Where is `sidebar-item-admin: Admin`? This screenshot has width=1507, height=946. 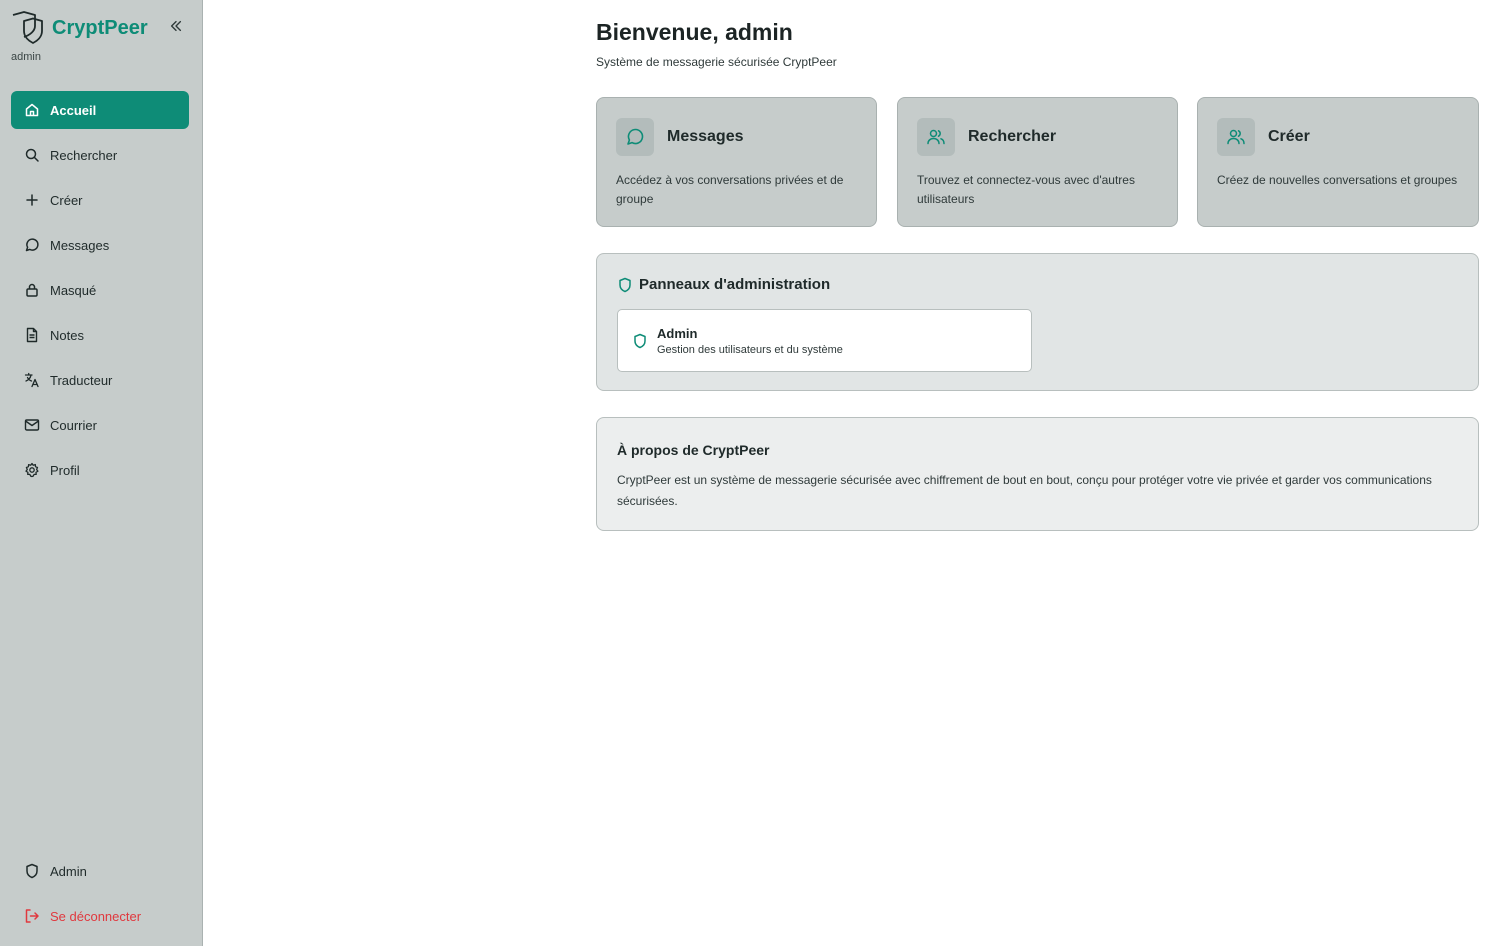
sidebar-item-admin: Admin is located at coordinates (100, 871).